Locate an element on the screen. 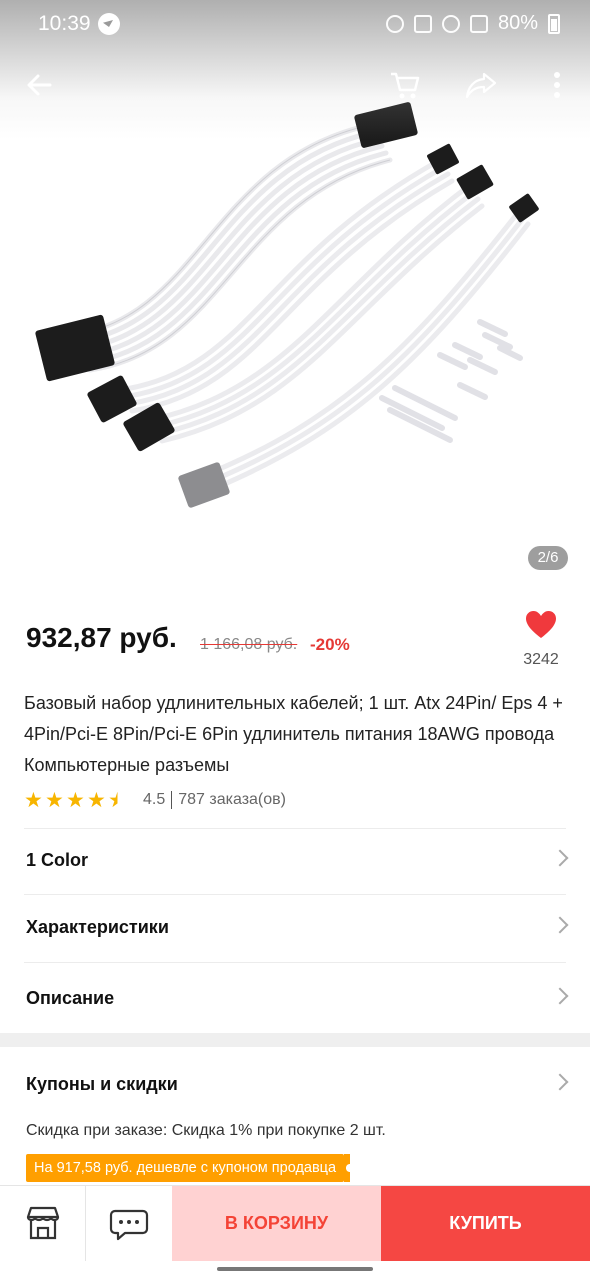 The width and height of the screenshot is (590, 1280). wifi-icon is located at coordinates (450, 23).